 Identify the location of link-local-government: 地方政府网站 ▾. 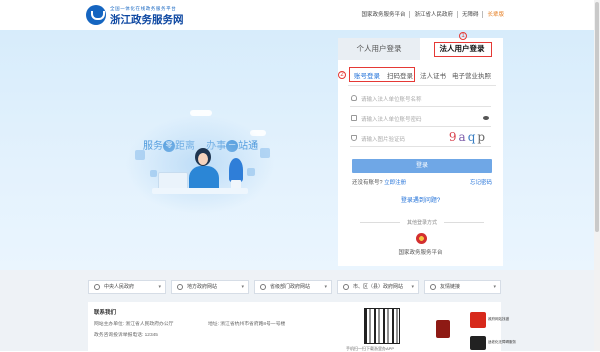
(210, 287).